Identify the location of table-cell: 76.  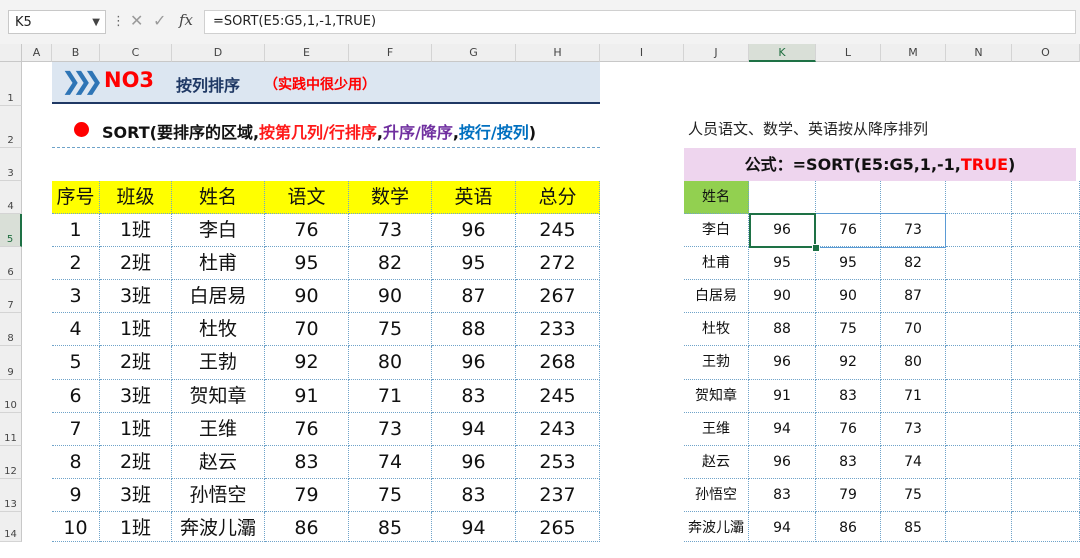
(307, 429).